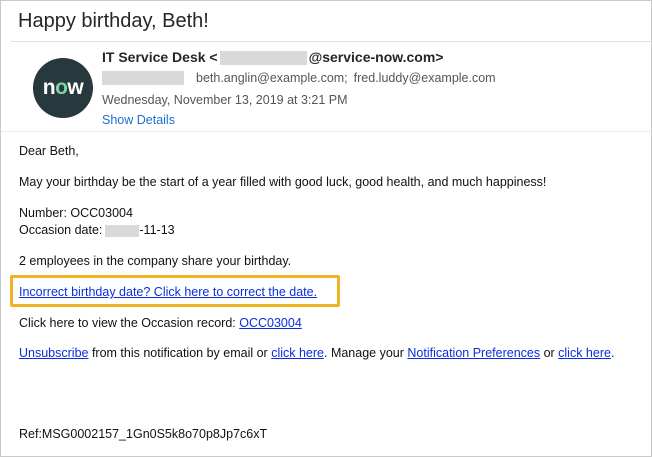 The height and width of the screenshot is (457, 652). Describe the element at coordinates (122, 230) in the screenshot. I see `redacted-year` at that location.